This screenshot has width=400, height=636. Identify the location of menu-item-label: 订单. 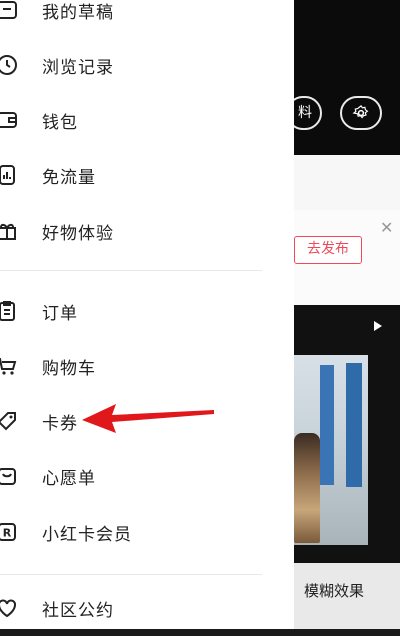
(60, 313).